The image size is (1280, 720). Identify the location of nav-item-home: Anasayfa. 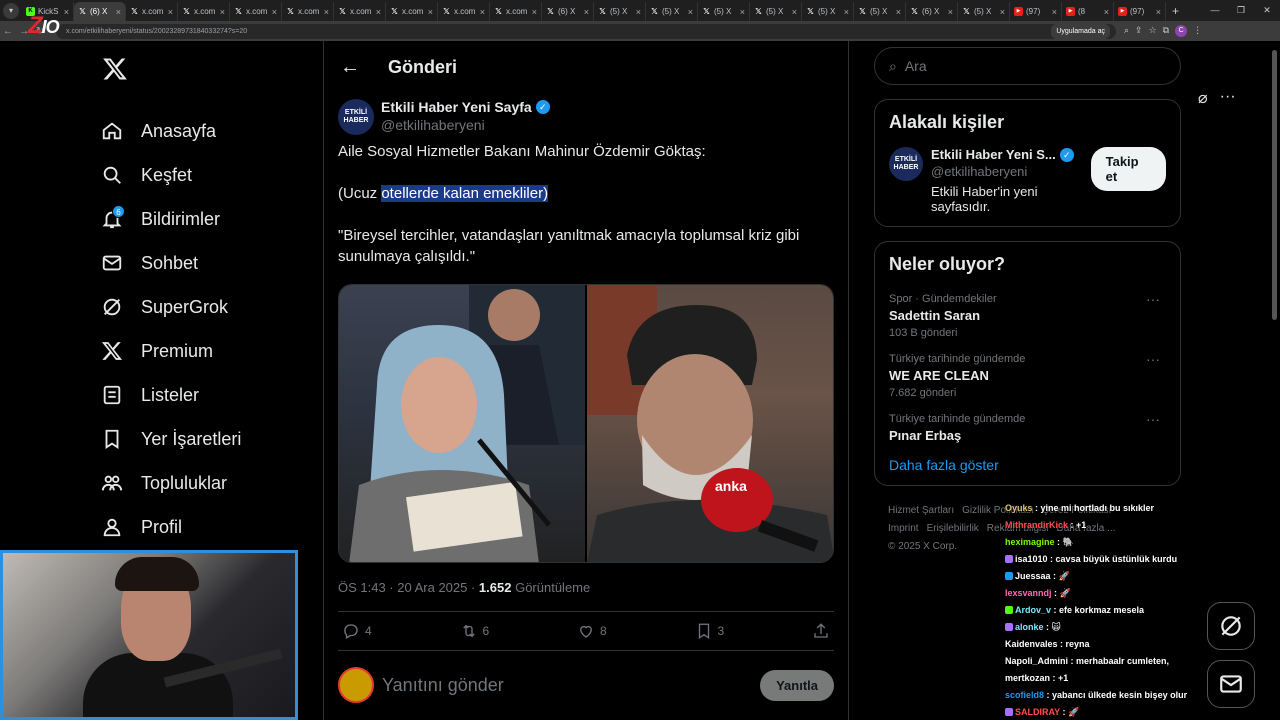
(205, 131).